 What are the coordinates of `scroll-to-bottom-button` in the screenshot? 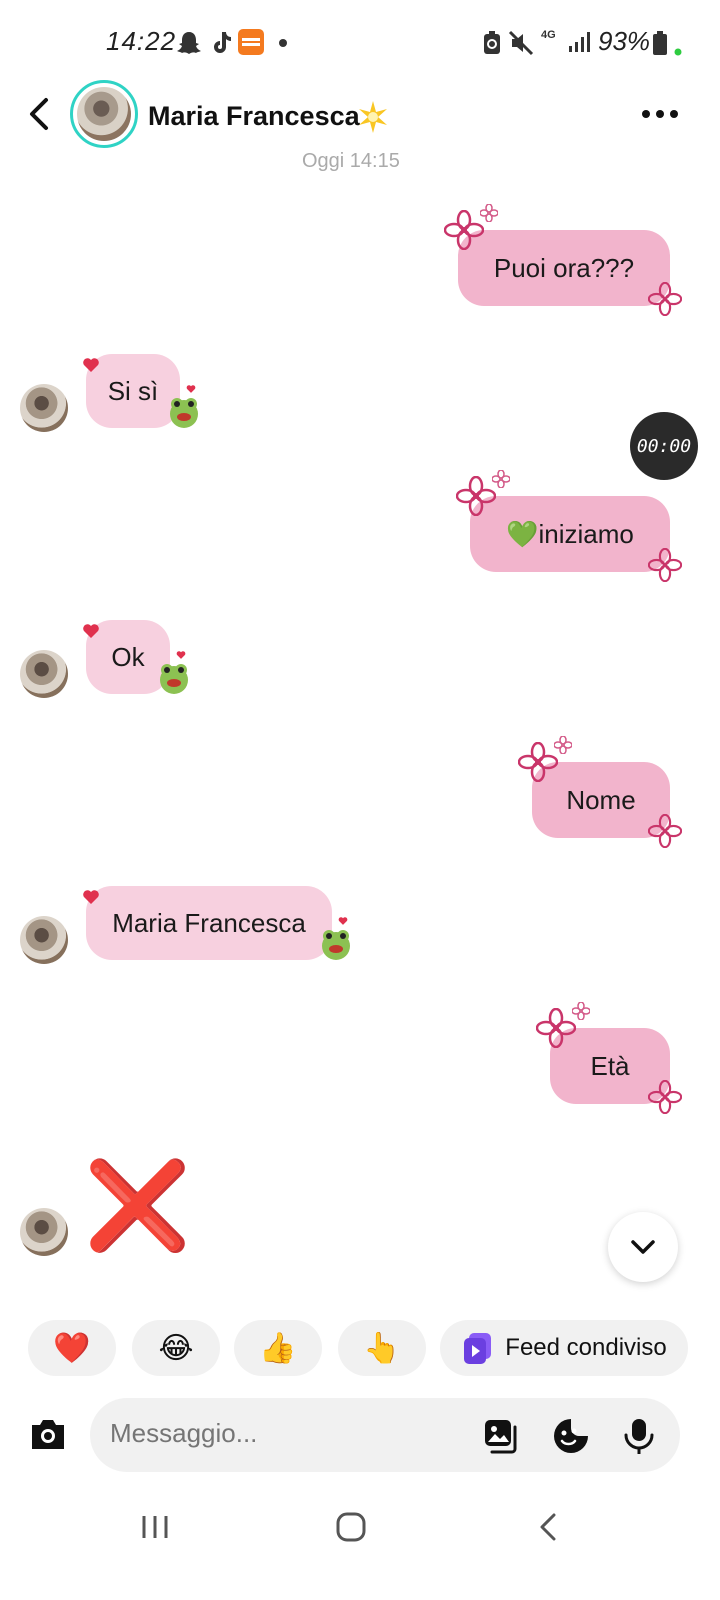 It's located at (643, 1247).